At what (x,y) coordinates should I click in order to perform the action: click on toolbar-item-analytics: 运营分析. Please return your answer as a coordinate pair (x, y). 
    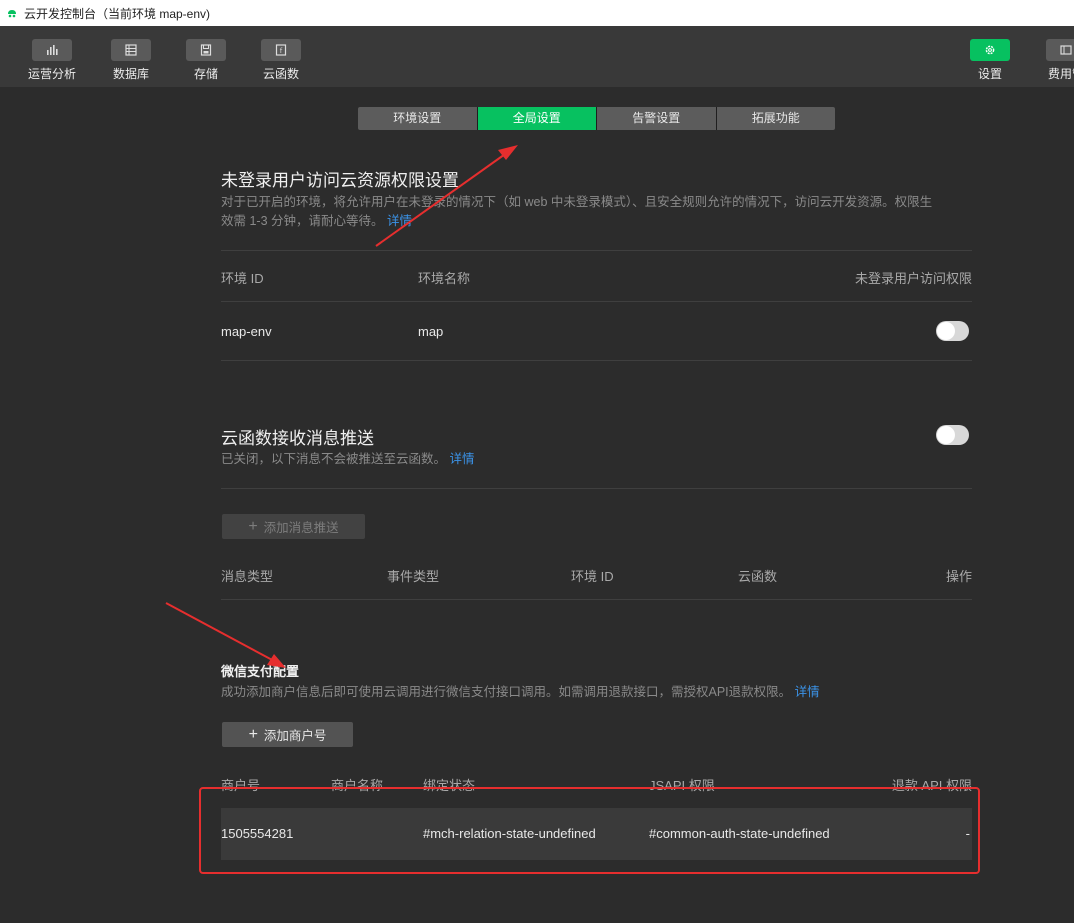
    Looking at the image, I should click on (52, 60).